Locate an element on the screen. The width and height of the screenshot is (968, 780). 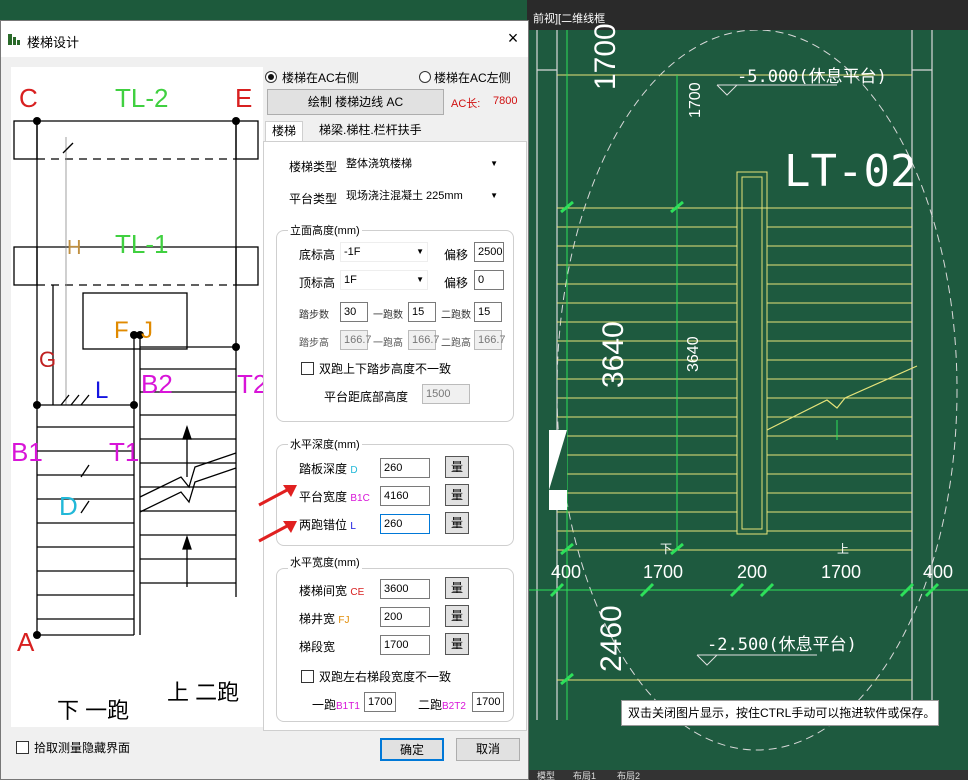
ok-button: 确定 is located at coordinates (412, 749).